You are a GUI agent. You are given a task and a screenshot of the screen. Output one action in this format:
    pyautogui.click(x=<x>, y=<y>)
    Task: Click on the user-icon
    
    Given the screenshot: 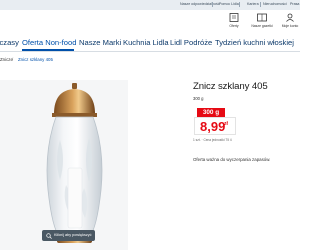 What is the action you would take?
    pyautogui.click(x=290, y=17)
    